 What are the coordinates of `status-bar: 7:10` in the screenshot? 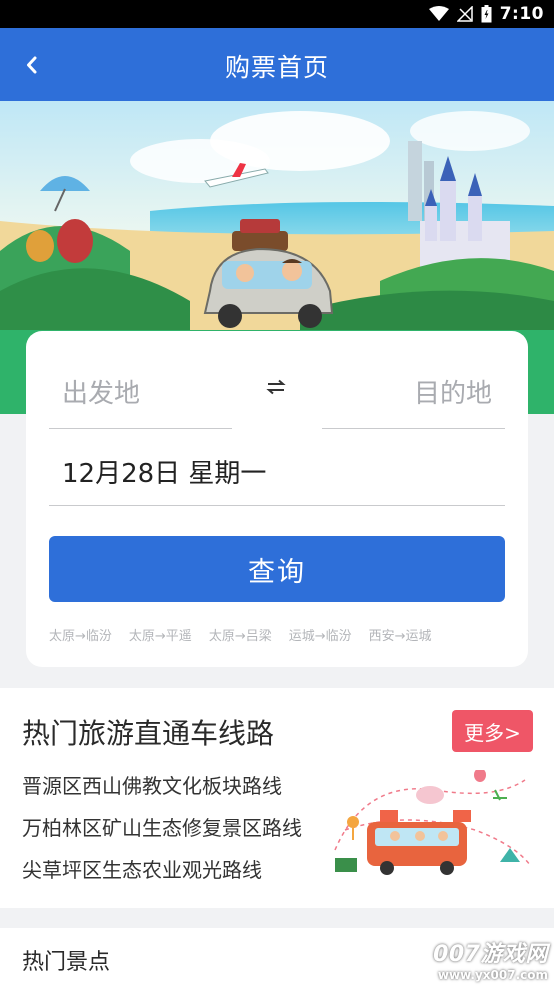 It's located at (277, 14).